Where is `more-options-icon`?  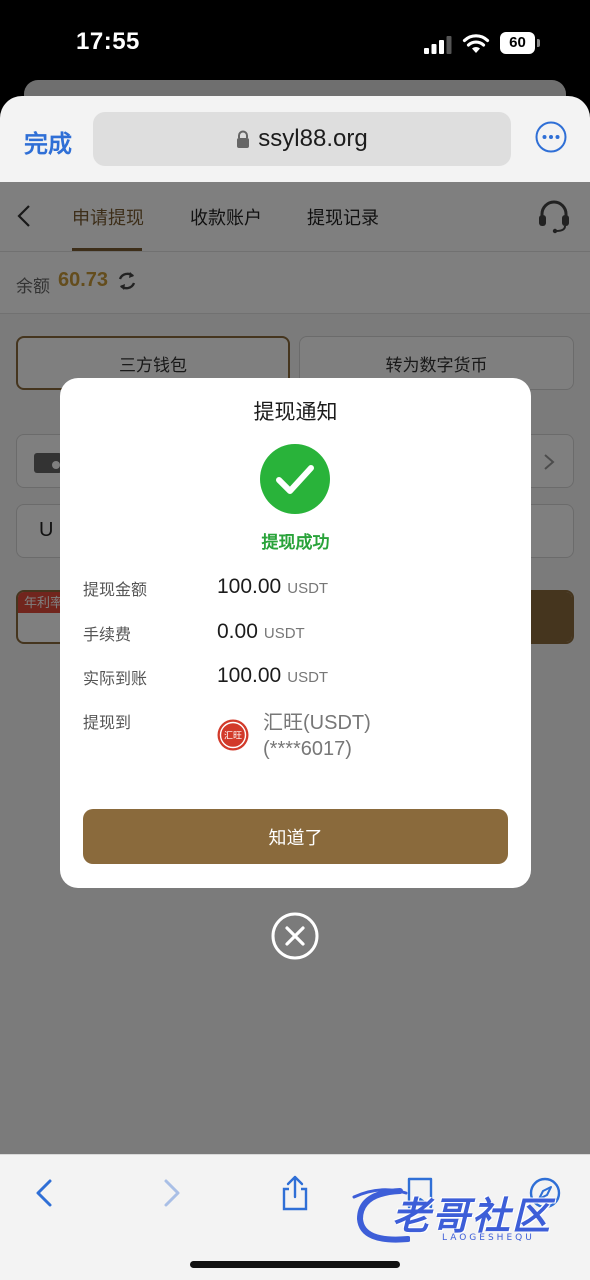 more-options-icon is located at coordinates (551, 137).